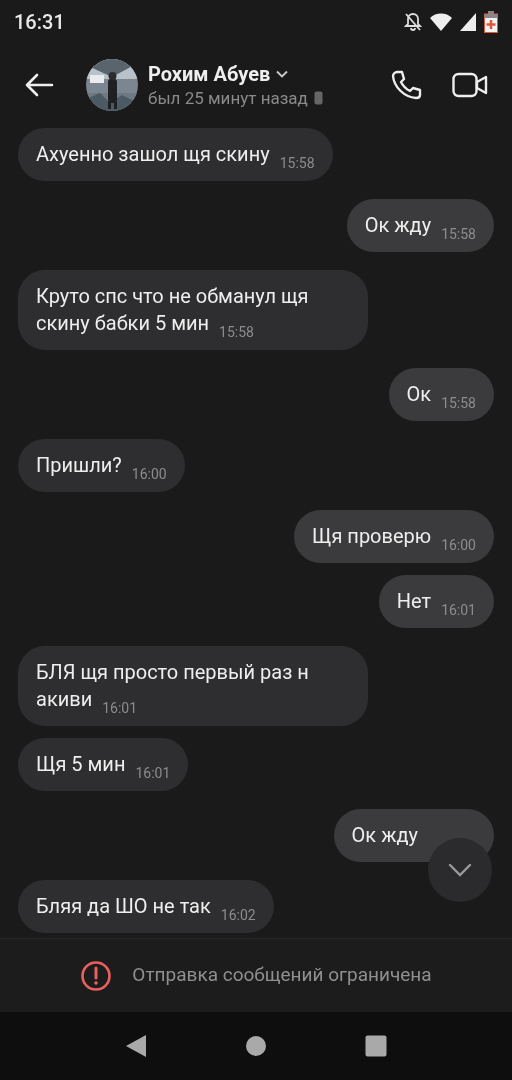 The height and width of the screenshot is (1080, 512). I want to click on nav-back-icon, so click(136, 1046).